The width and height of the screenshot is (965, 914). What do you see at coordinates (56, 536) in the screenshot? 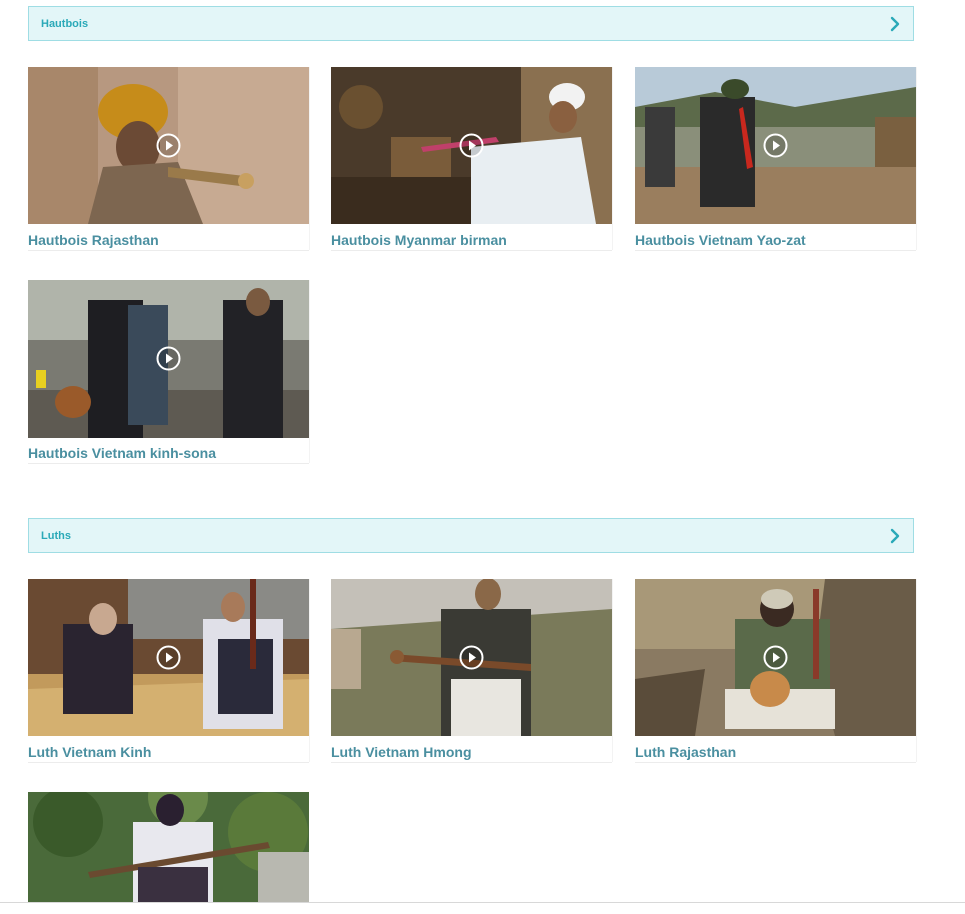
I see `section-title: Luths` at bounding box center [56, 536].